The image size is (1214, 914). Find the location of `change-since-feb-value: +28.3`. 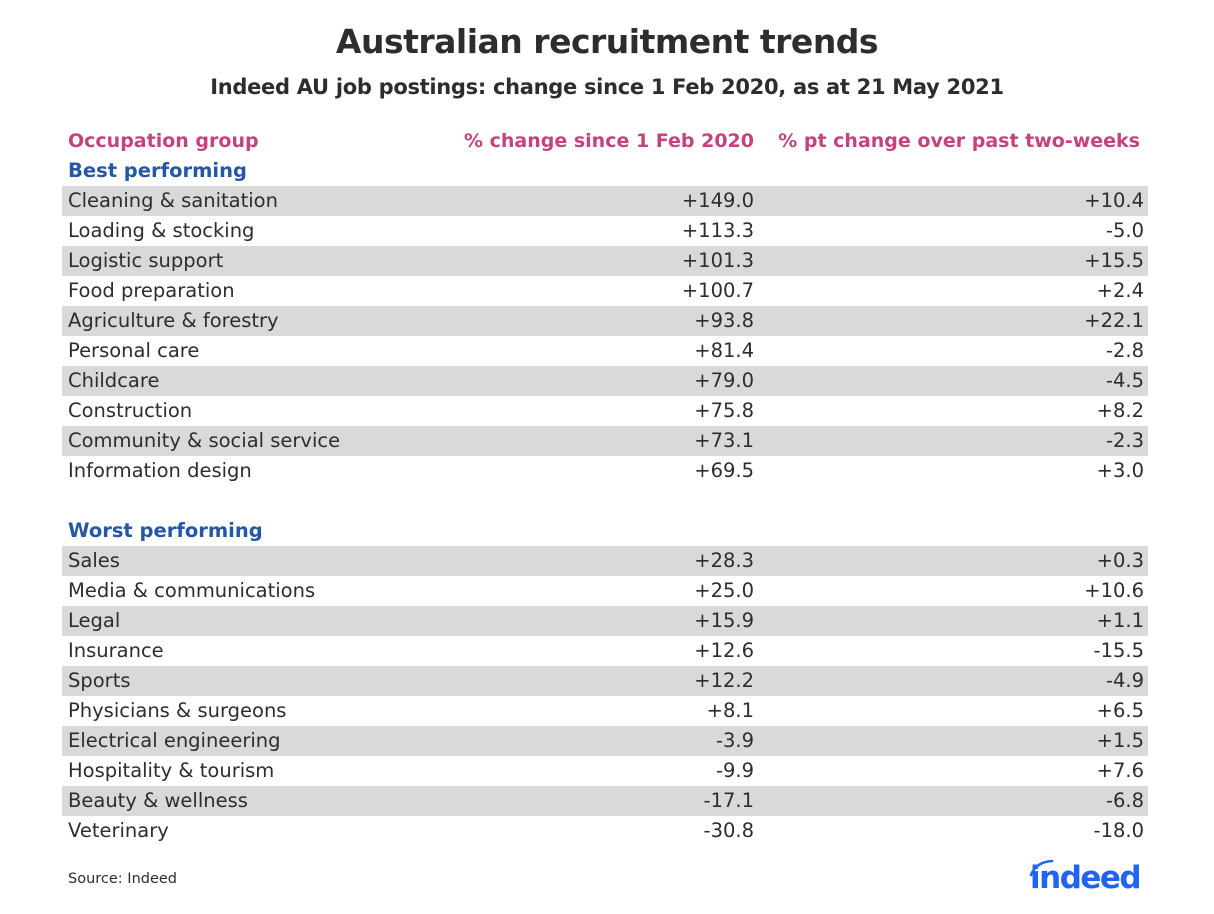

change-since-feb-value: +28.3 is located at coordinates (724, 560).